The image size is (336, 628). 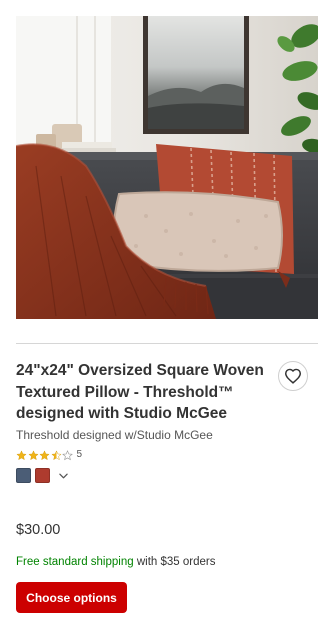 I want to click on star-rating: 5, so click(x=49, y=455).